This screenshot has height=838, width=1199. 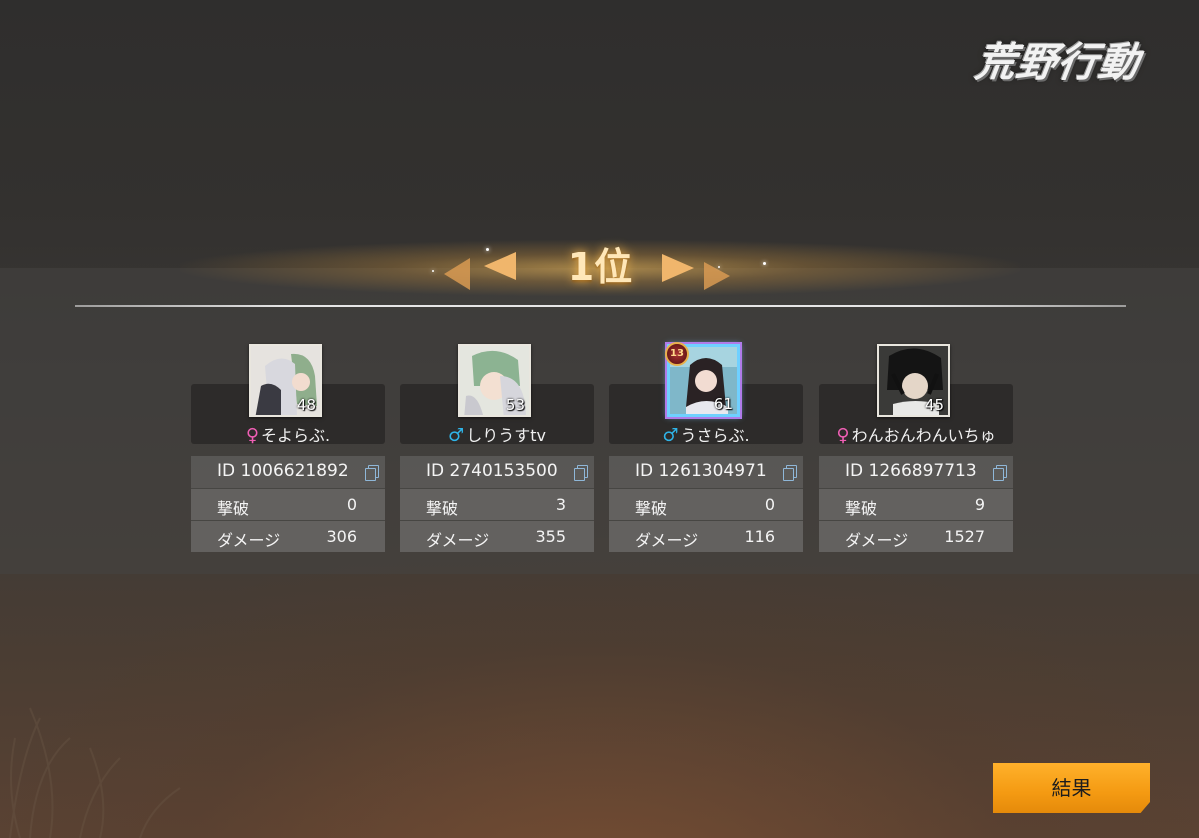 What do you see at coordinates (964, 536) in the screenshot?
I see `damage-value: 1527` at bounding box center [964, 536].